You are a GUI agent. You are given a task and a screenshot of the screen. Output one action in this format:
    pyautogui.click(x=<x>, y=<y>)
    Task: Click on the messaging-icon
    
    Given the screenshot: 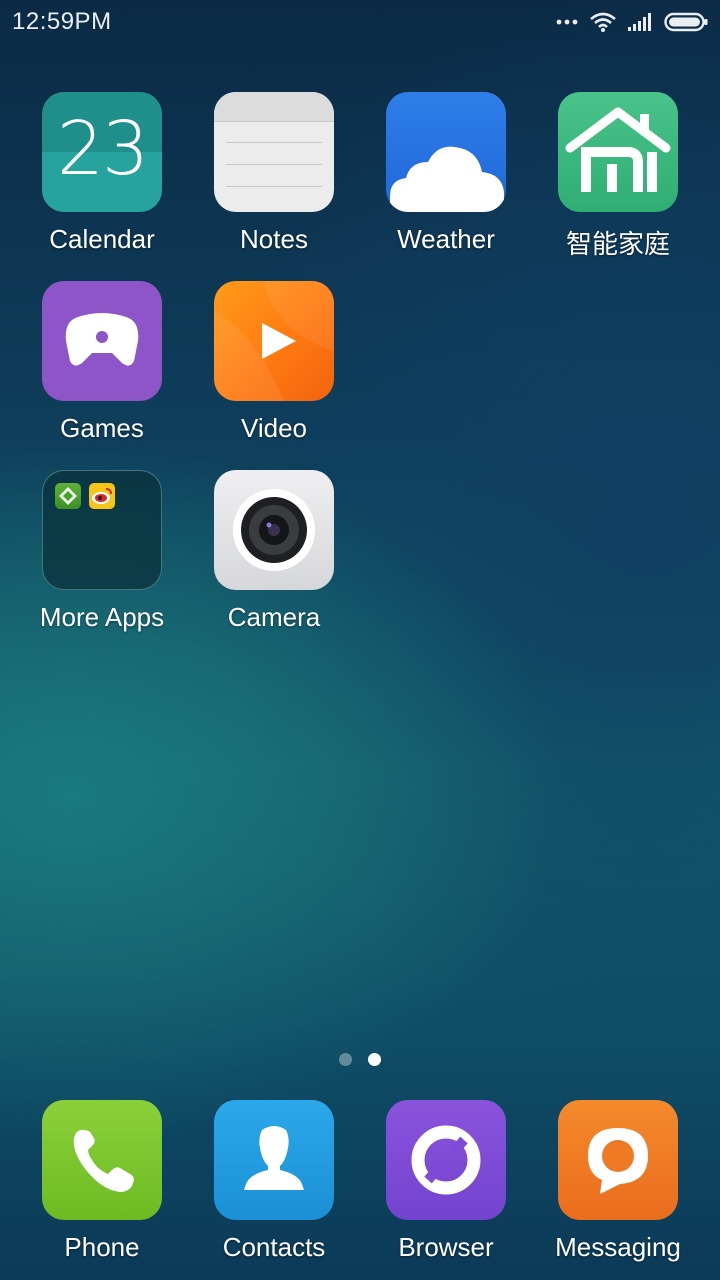 What is the action you would take?
    pyautogui.click(x=618, y=1160)
    